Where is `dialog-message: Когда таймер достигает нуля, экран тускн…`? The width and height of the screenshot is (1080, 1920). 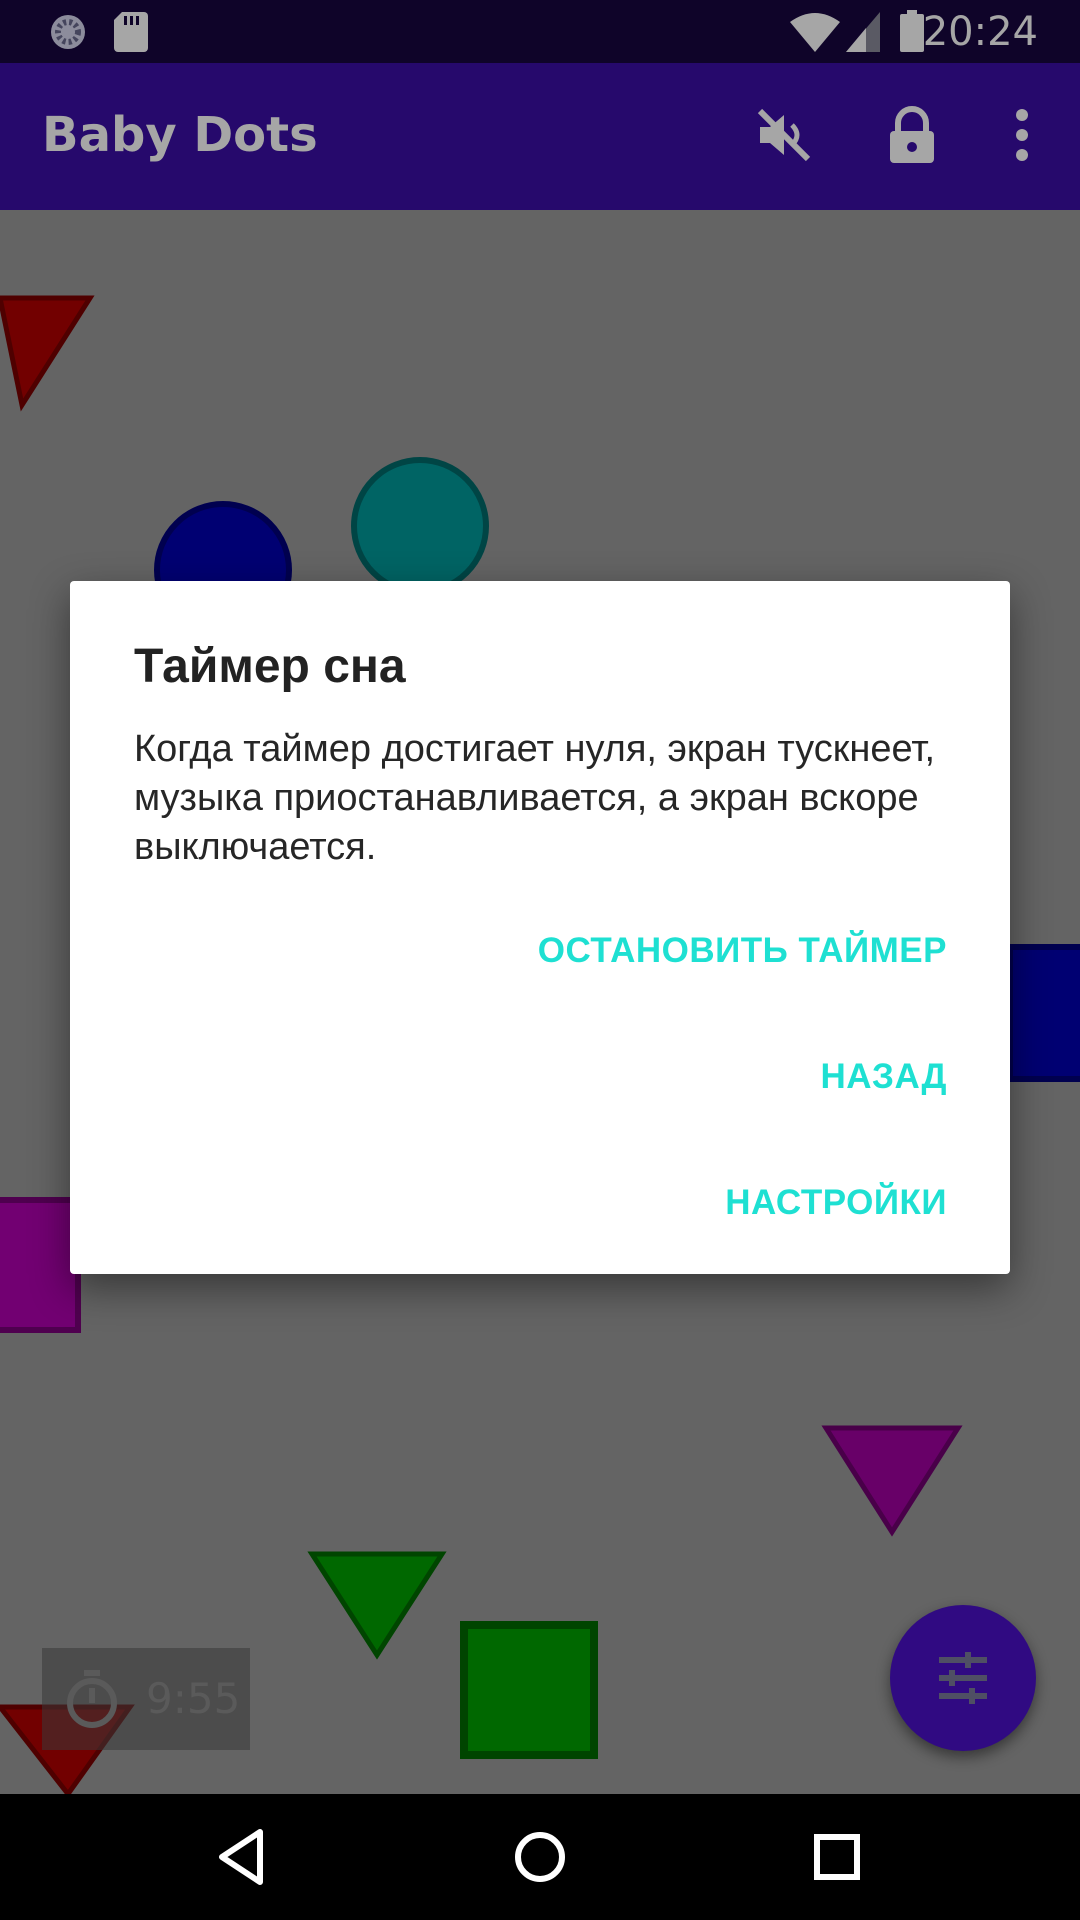
dialog-message: Когда таймер достигает нуля, экран тускн… is located at coordinates (535, 798).